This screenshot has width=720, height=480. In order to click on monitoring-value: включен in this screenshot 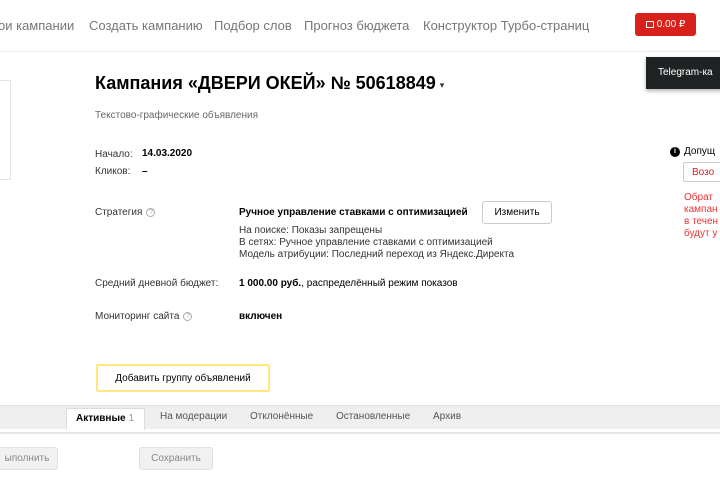, I will do `click(261, 316)`.